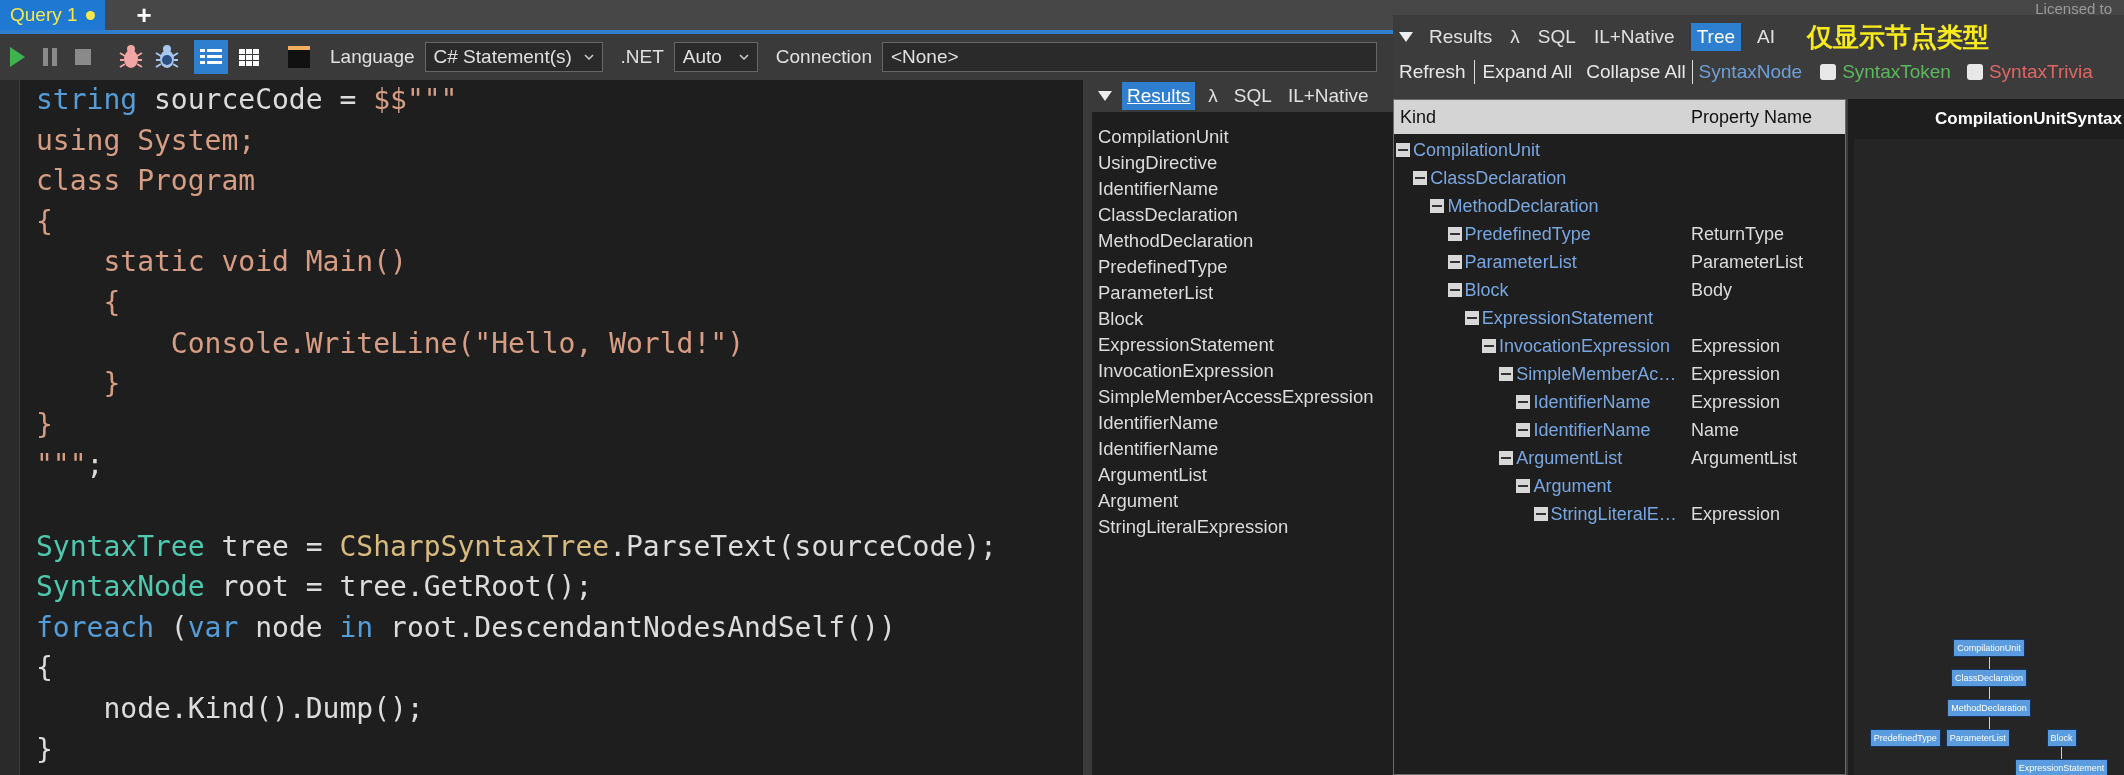 This screenshot has width=2124, height=775. Describe the element at coordinates (299, 57) in the screenshot. I see `panel-icon` at that location.